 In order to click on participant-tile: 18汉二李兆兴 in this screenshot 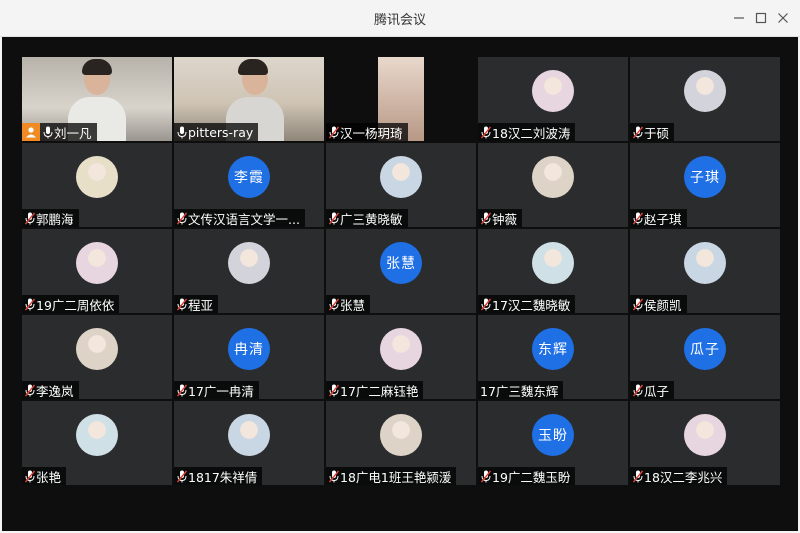, I will do `click(705, 443)`.